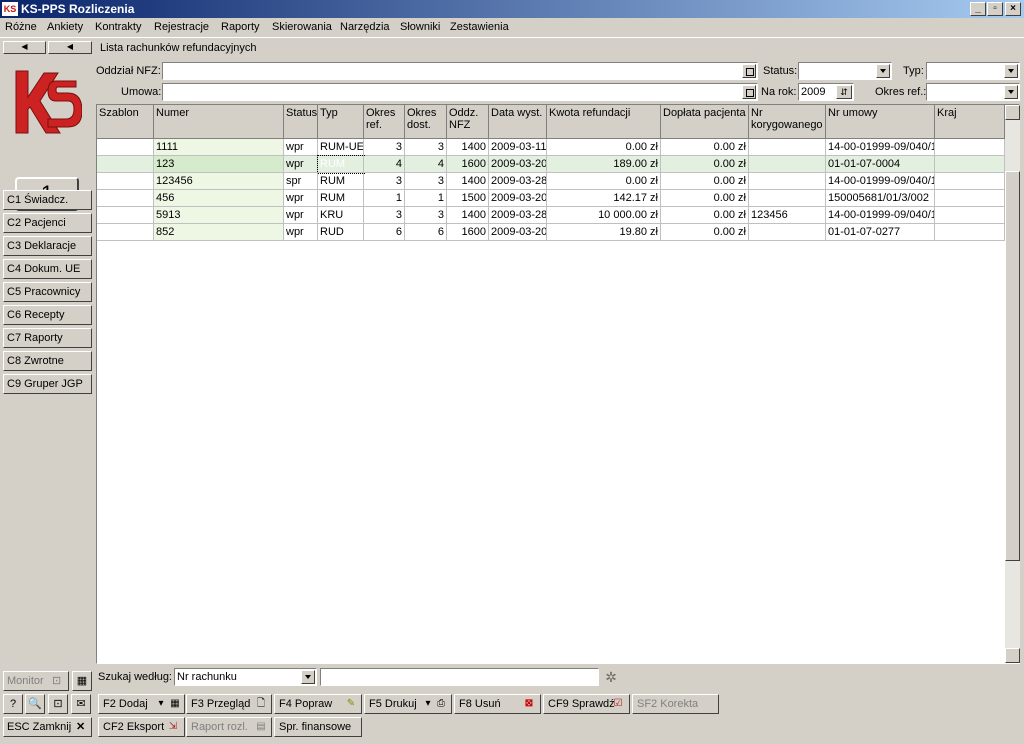 This screenshot has height=744, width=1024. Describe the element at coordinates (611, 677) in the screenshot. I see `gear-icon: ✲` at that location.